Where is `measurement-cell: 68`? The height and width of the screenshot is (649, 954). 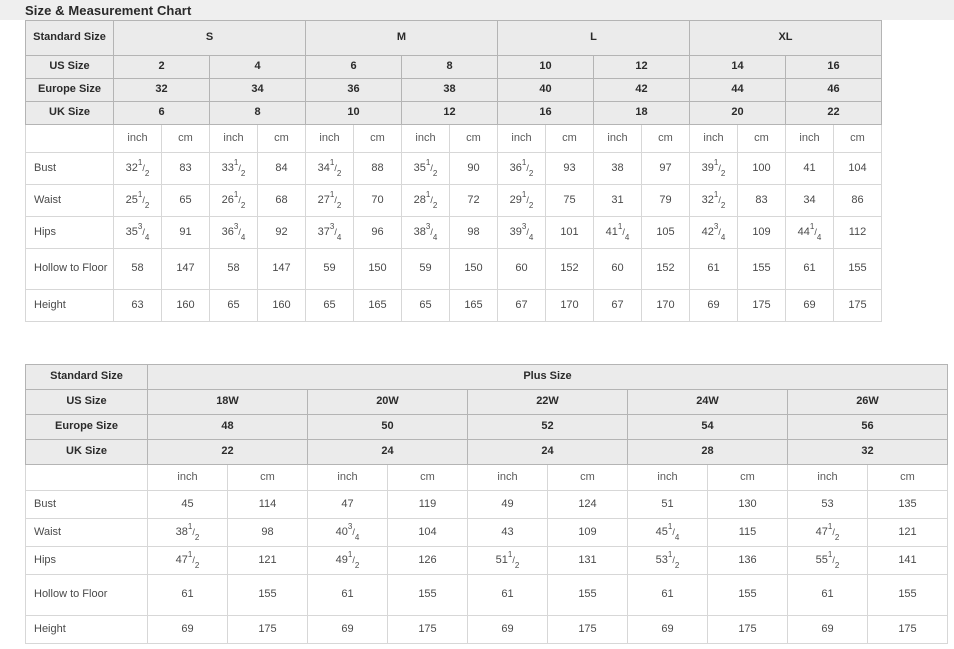
measurement-cell: 68 is located at coordinates (281, 200).